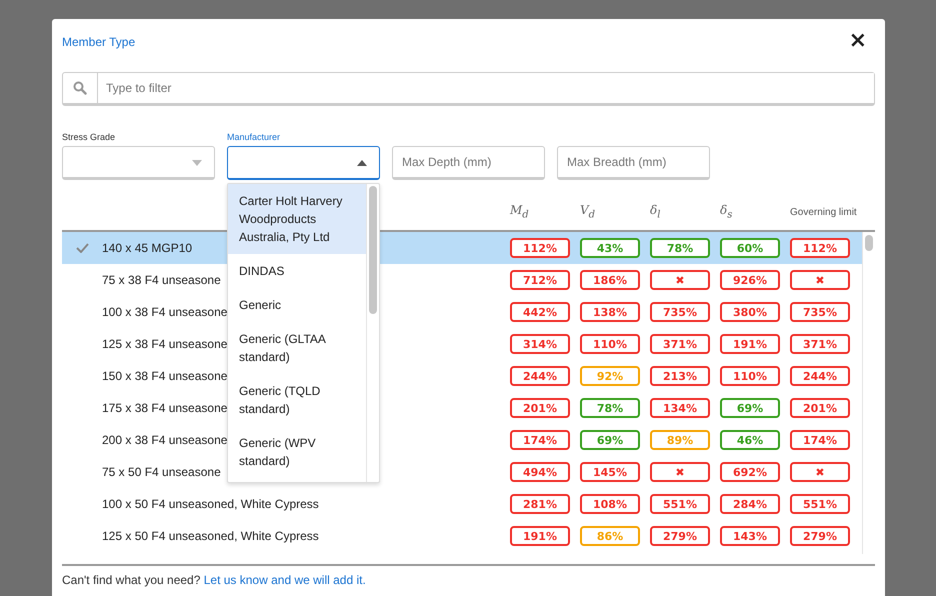 This screenshot has height=596, width=936. I want to click on dropdown-option: Generic (TQLD standard), so click(297, 400).